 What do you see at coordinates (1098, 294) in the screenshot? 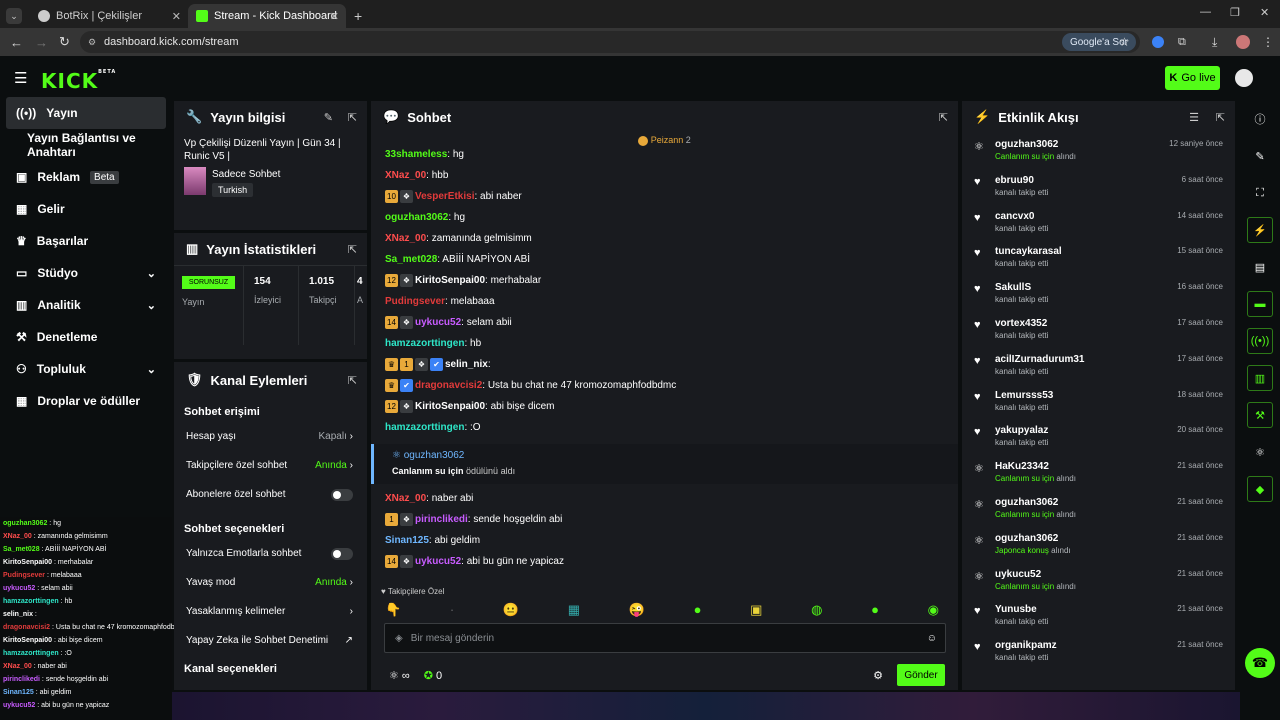
I see `activity-event: ♥ SakullS kanalı takip etti 16 saat önce` at bounding box center [1098, 294].